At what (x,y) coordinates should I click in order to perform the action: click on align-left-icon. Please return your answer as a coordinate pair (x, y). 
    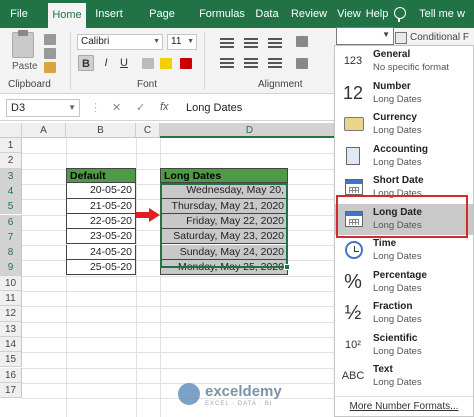
    Looking at the image, I should click on (227, 63).